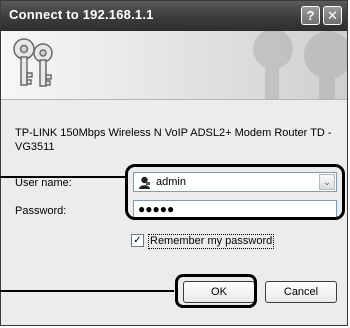 The image size is (350, 328). I want to click on cancel-button: Cancel, so click(301, 292).